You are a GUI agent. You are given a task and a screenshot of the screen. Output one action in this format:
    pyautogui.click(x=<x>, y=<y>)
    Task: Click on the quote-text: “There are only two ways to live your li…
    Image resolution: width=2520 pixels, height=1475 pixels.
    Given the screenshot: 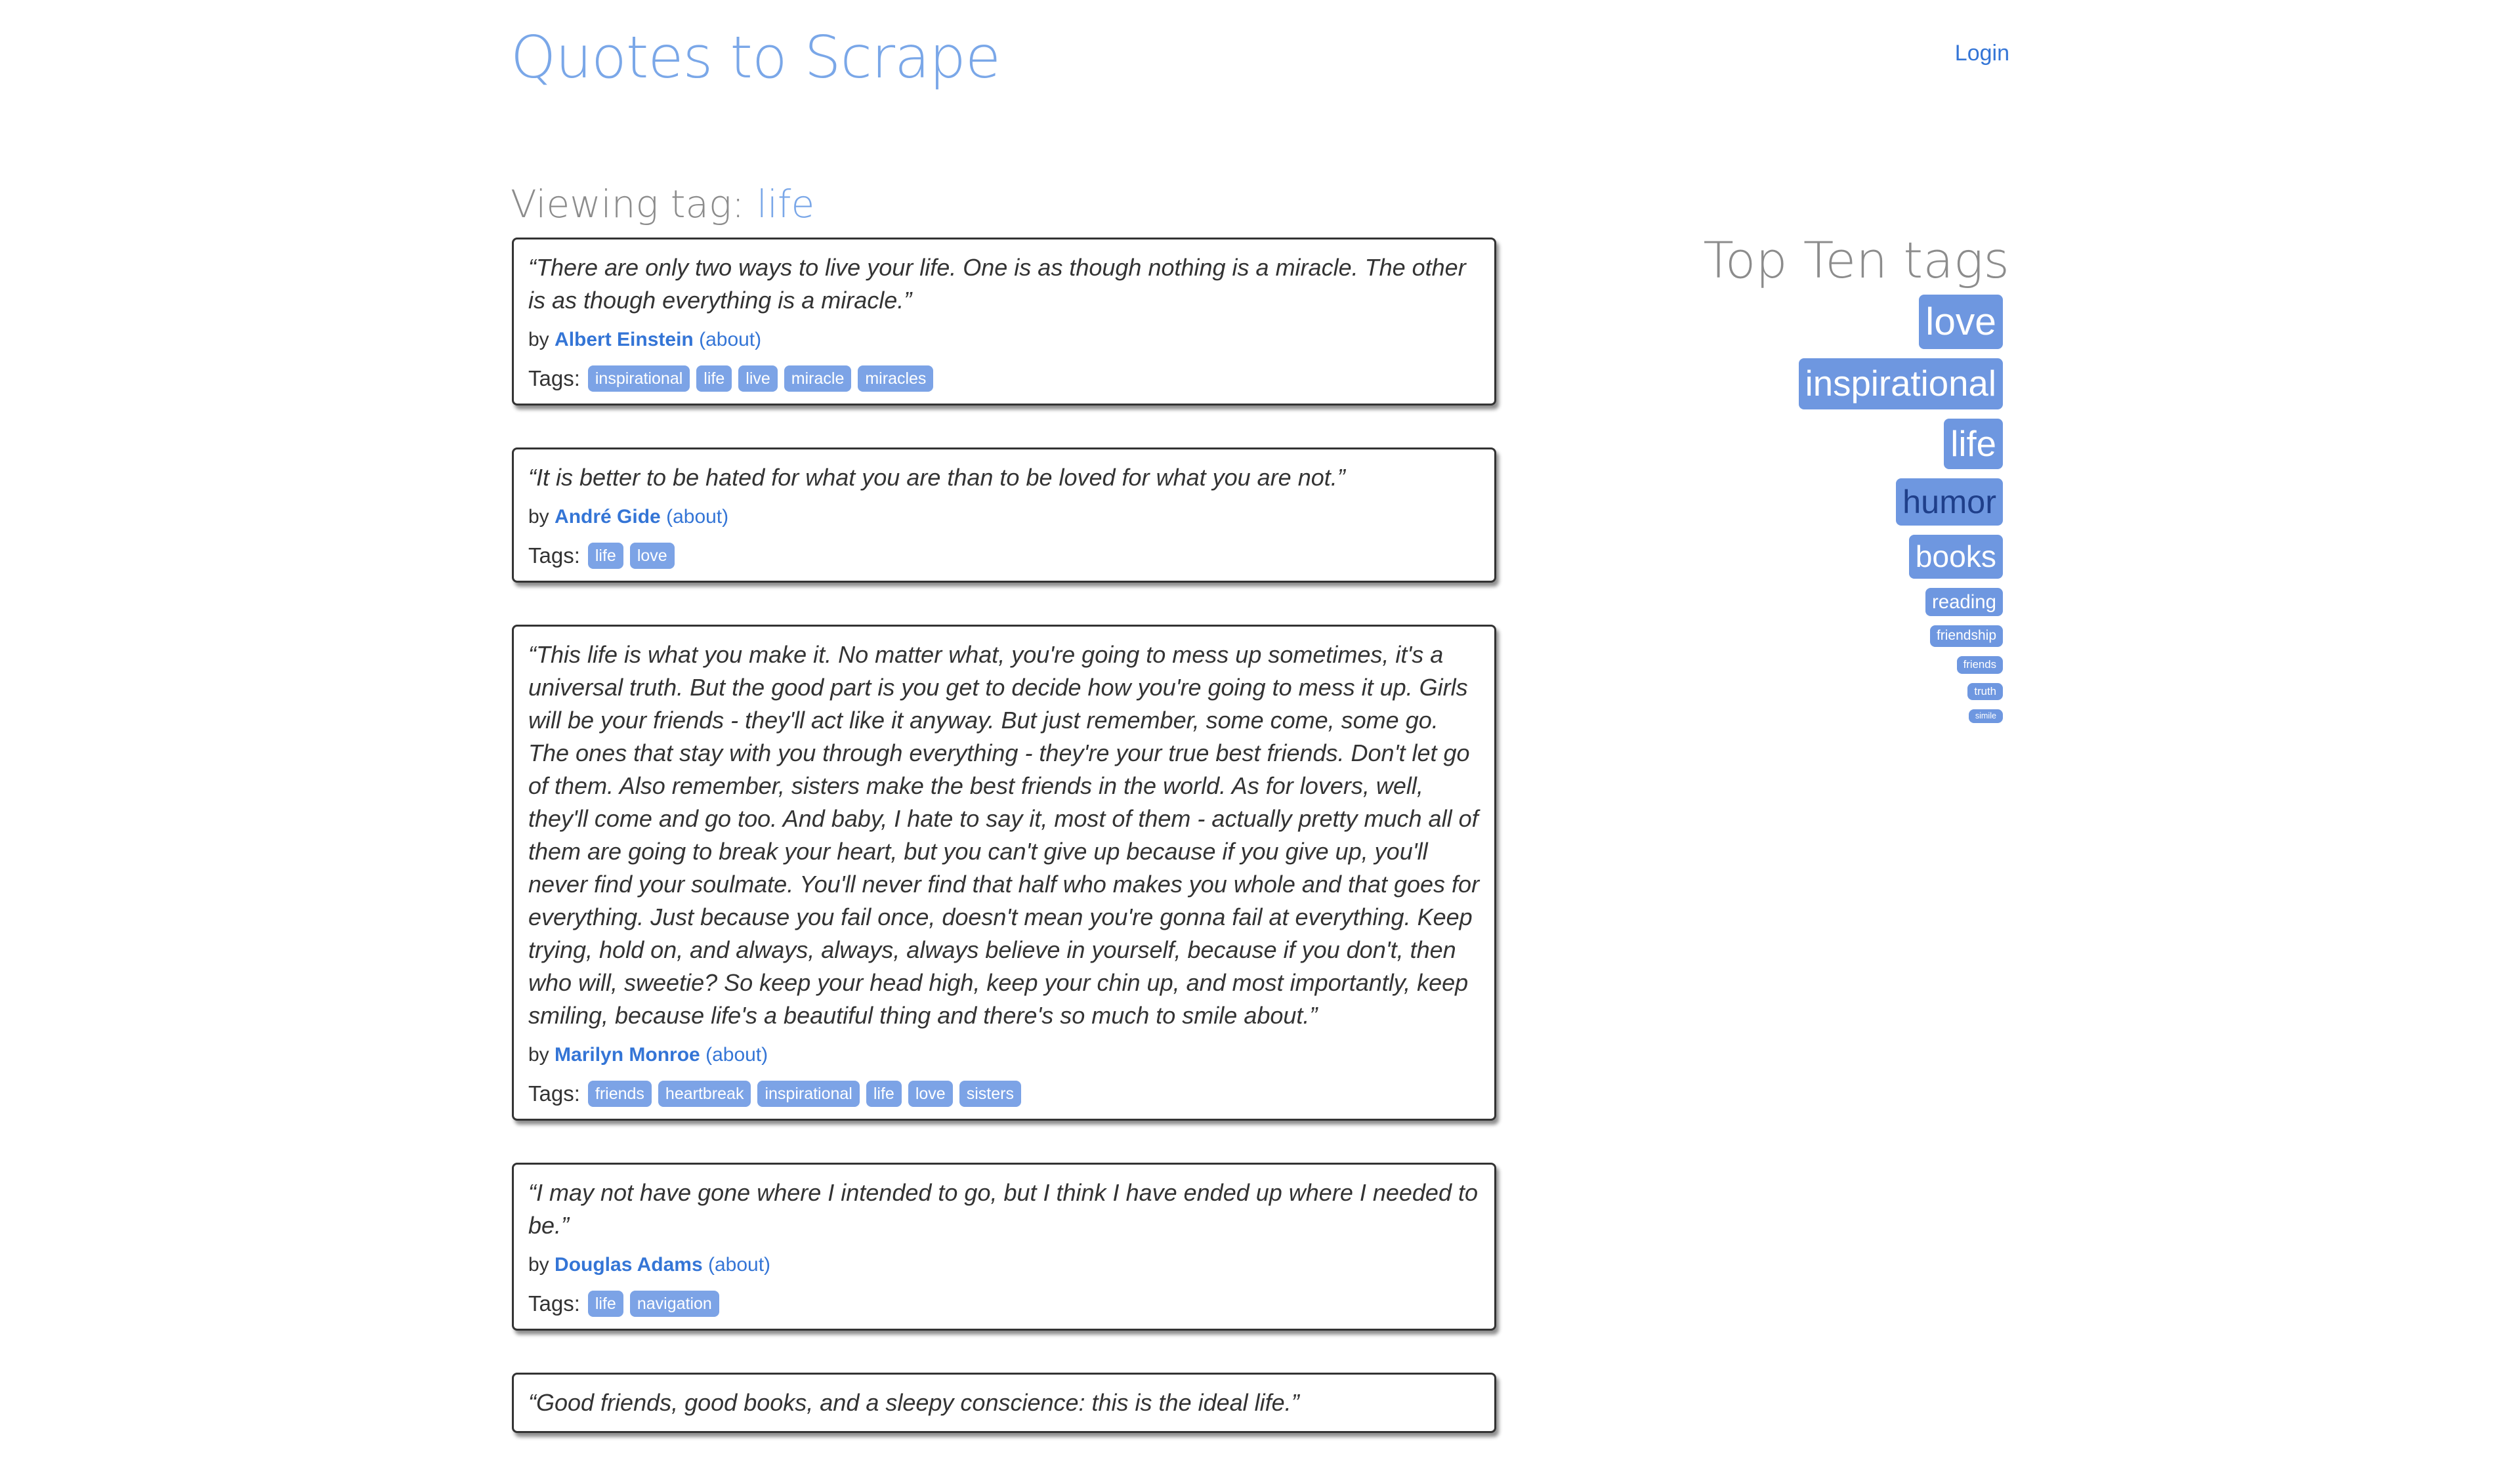 What is the action you would take?
    pyautogui.click(x=997, y=284)
    